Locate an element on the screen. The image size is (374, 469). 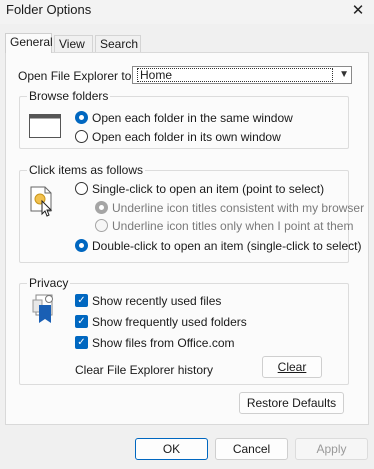
cancel-button: Cancel is located at coordinates (251, 449).